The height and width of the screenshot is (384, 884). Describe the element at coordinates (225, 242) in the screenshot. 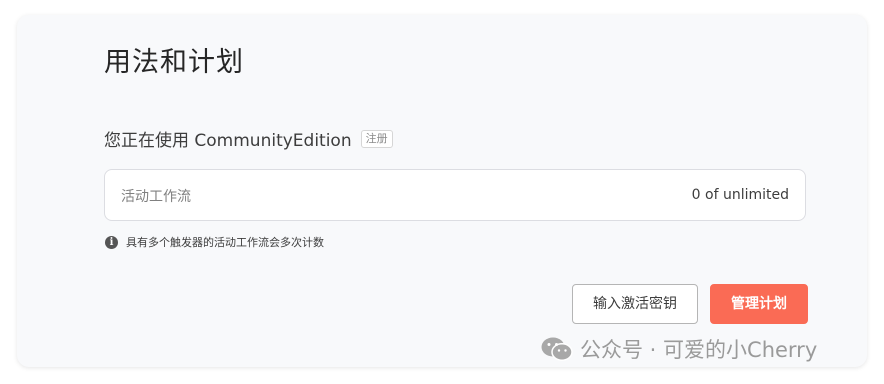

I see `info-text: 具有多个触发器的活动工作流会多次计数` at that location.